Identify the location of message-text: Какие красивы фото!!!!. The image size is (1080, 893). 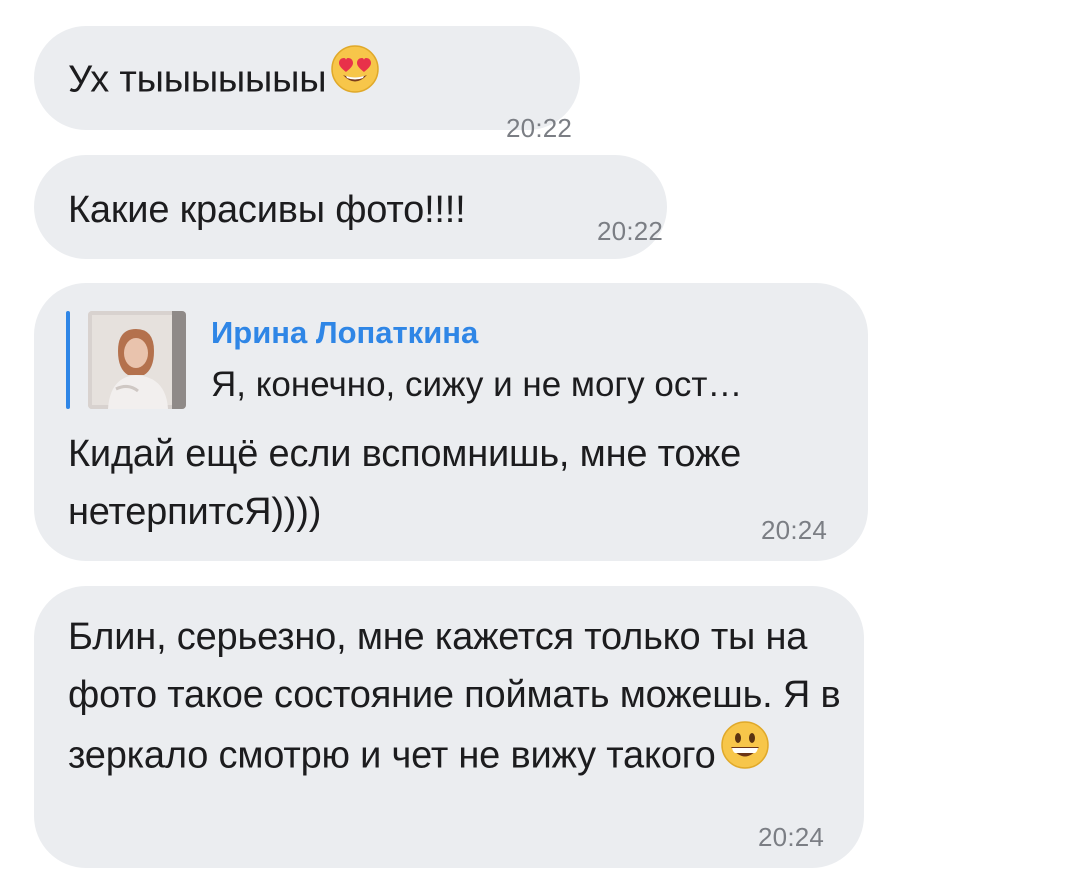
(267, 210).